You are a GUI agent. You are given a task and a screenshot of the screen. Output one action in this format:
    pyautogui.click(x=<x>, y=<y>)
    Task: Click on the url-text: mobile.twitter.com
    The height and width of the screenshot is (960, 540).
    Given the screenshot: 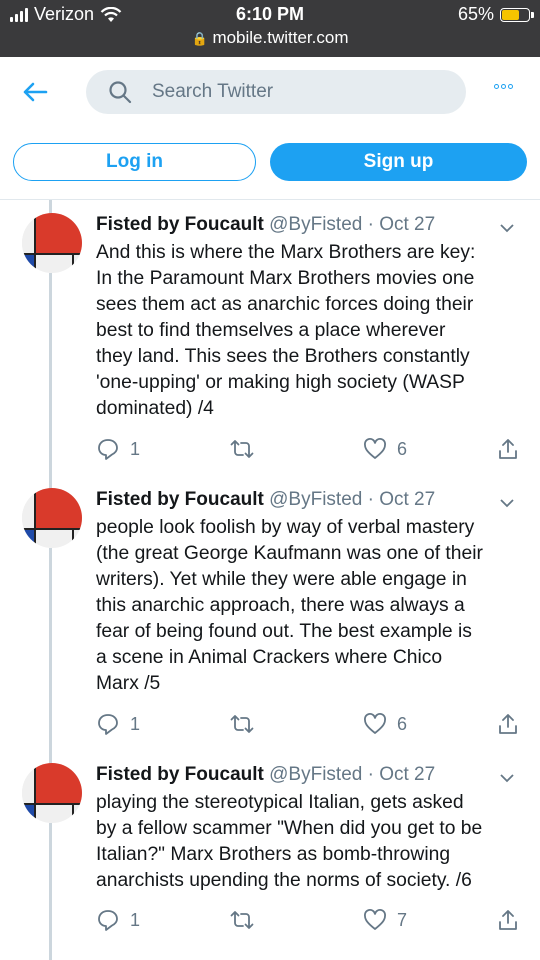 What is the action you would take?
    pyautogui.click(x=280, y=37)
    